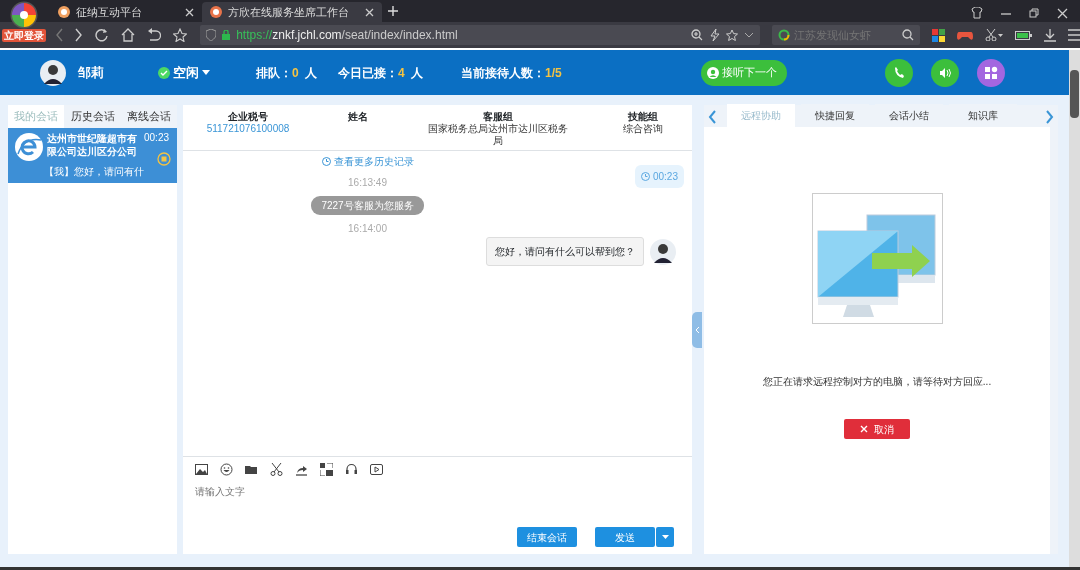  Describe the element at coordinates (201, 469) in the screenshot. I see `image-icon` at that location.